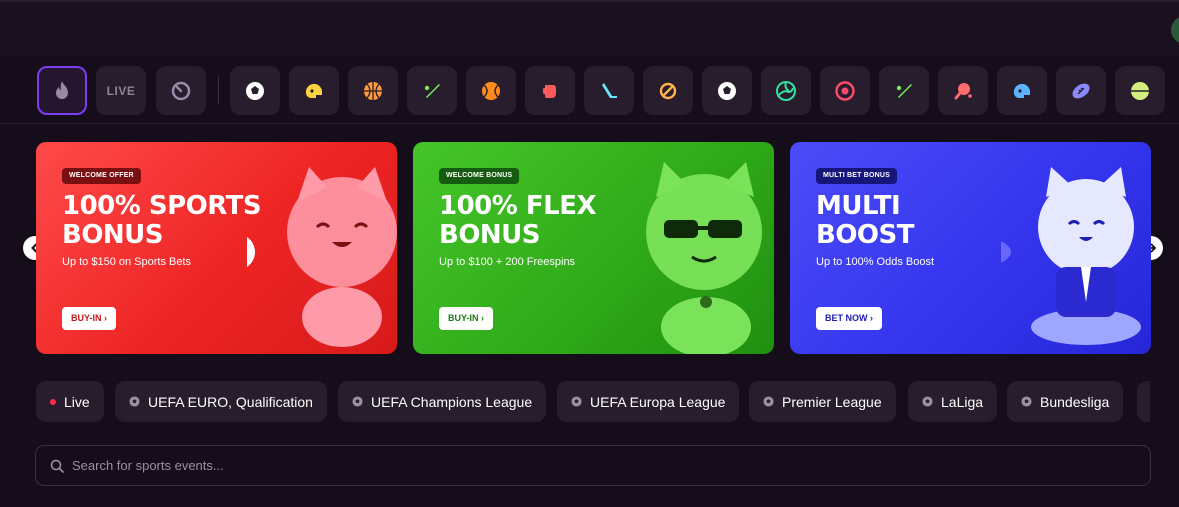 The height and width of the screenshot is (507, 1179). I want to click on sport-button-darts-target, so click(845, 90).